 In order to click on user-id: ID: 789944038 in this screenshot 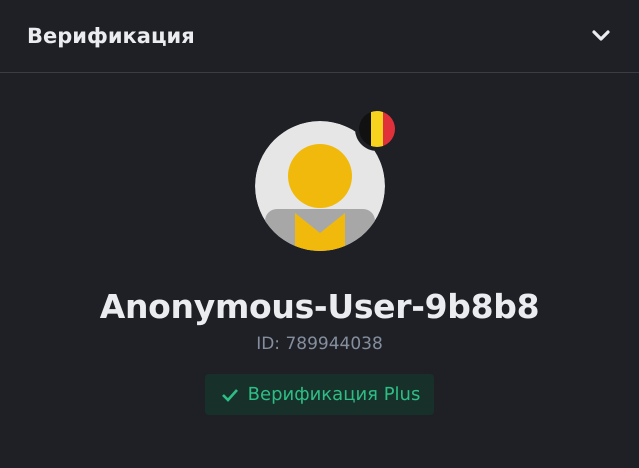, I will do `click(319, 344)`.